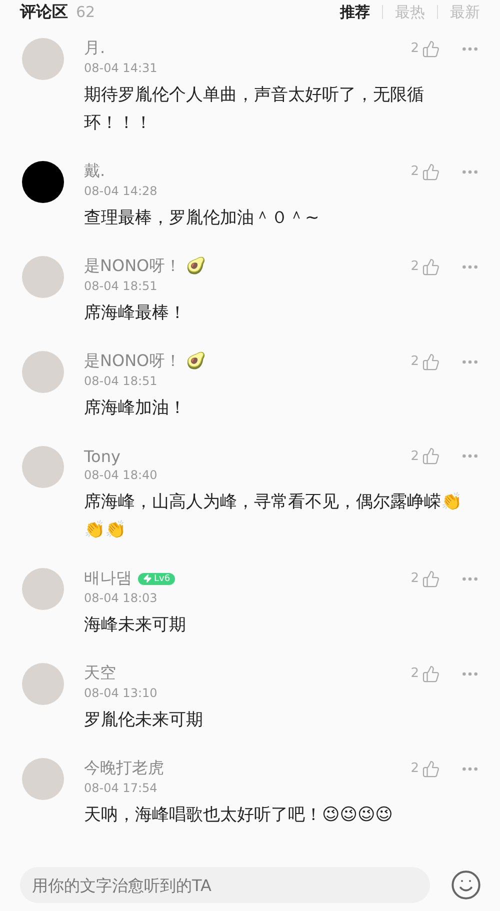 The image size is (500, 911). Describe the element at coordinates (239, 815) in the screenshot. I see `comment-text: 天呐，海峰唱歌也太好听了吧！😉😉😉😉` at that location.